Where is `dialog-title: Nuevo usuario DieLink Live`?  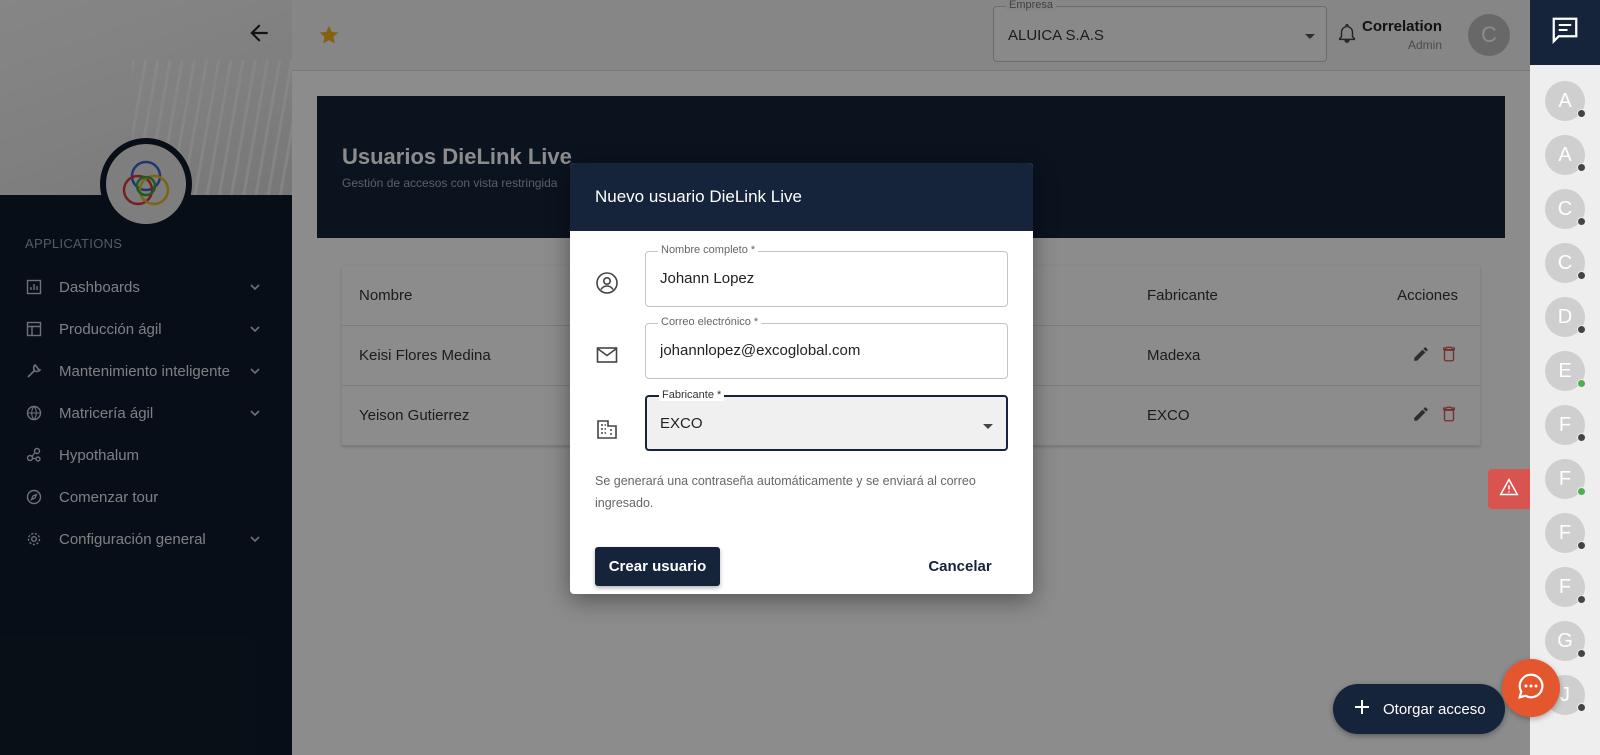 dialog-title: Nuevo usuario DieLink Live is located at coordinates (801, 197).